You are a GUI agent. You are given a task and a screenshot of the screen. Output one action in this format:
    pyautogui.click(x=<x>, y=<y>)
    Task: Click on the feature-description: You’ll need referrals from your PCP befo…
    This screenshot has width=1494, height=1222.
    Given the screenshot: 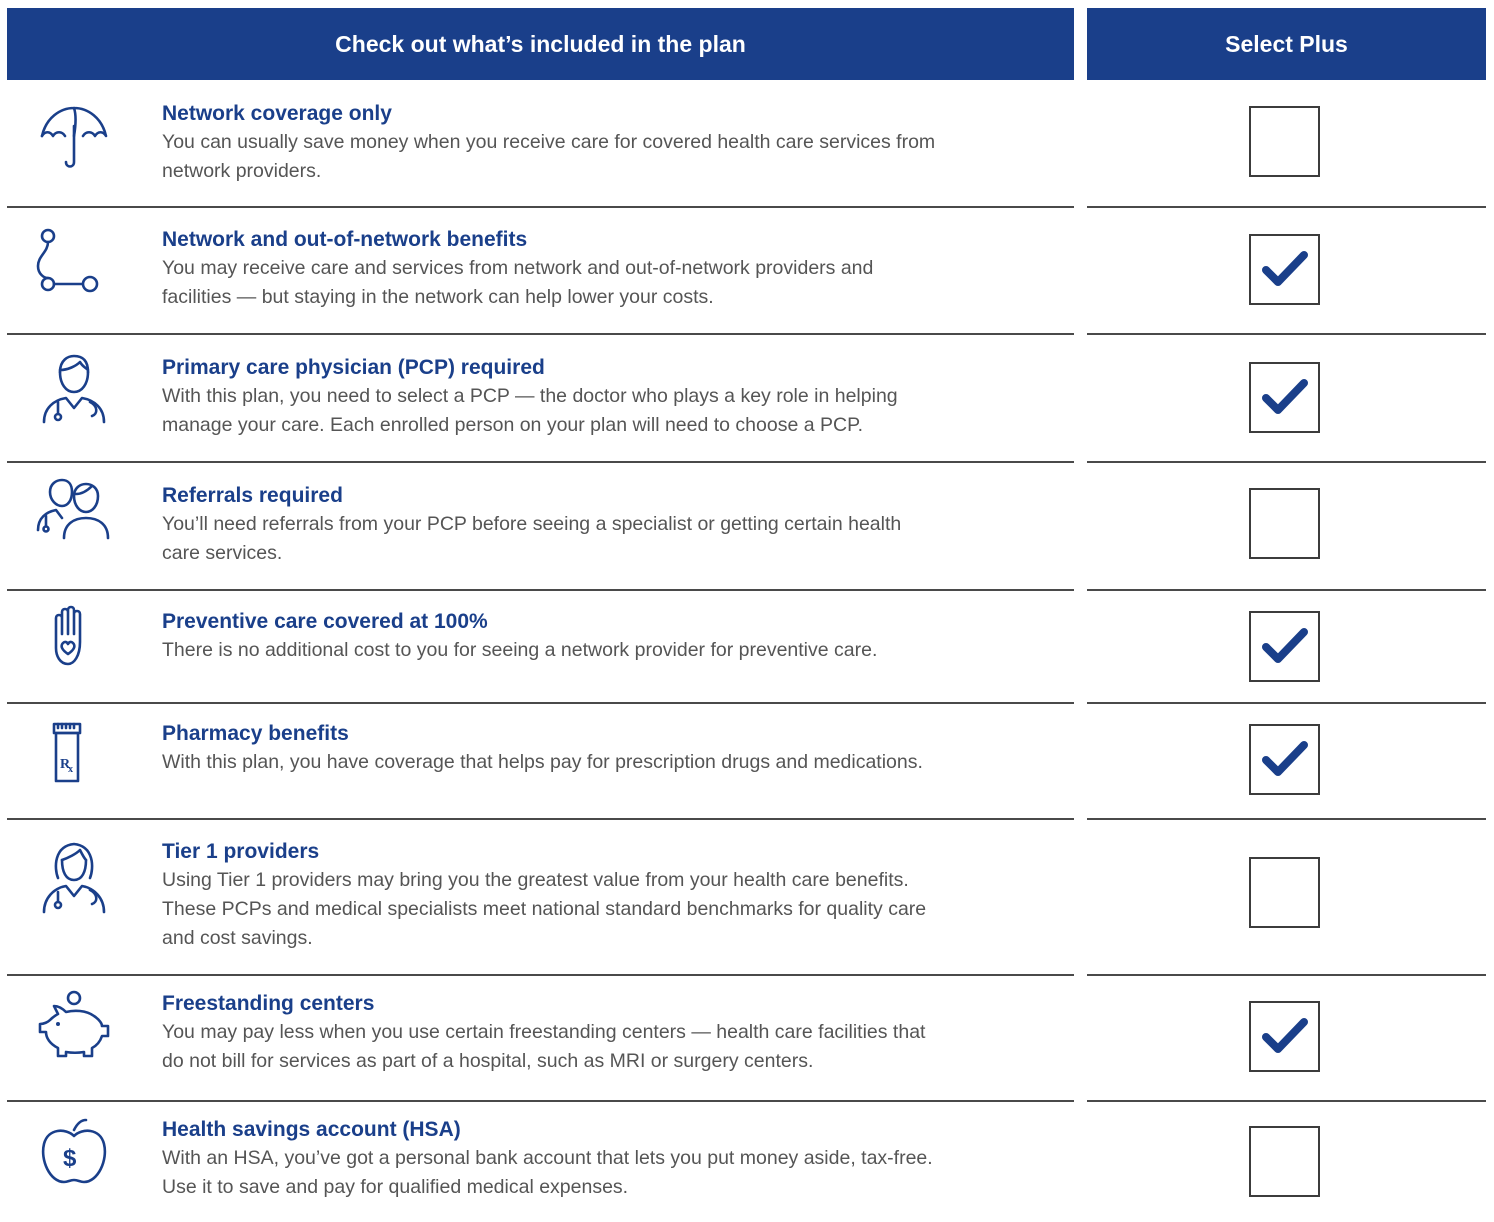 What is the action you would take?
    pyautogui.click(x=532, y=538)
    